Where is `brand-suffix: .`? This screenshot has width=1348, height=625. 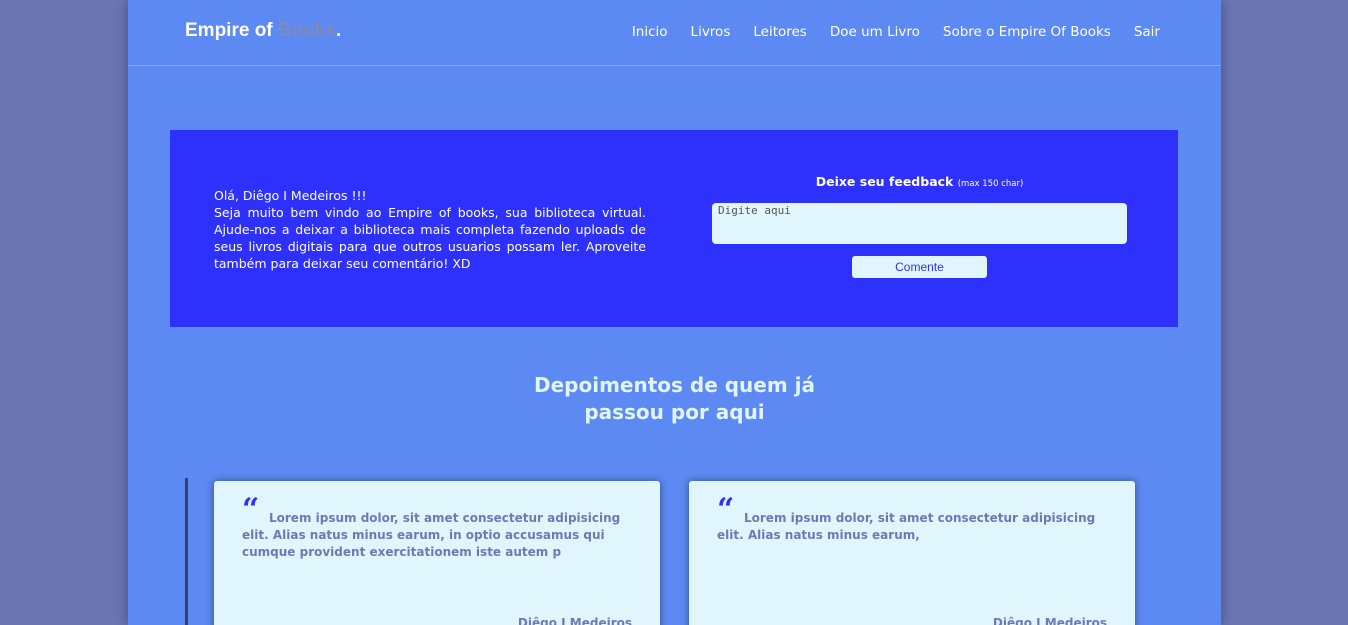
brand-suffix: . is located at coordinates (338, 30).